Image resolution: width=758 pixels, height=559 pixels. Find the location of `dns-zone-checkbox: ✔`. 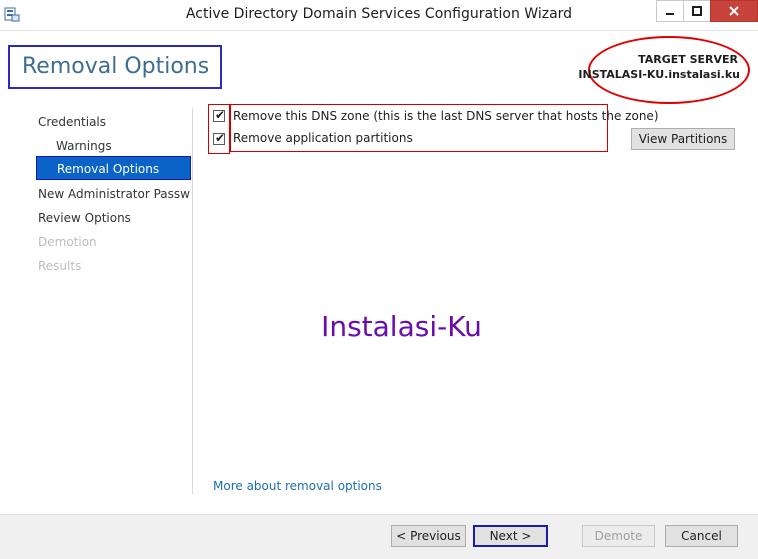

dns-zone-checkbox: ✔ is located at coordinates (219, 115).